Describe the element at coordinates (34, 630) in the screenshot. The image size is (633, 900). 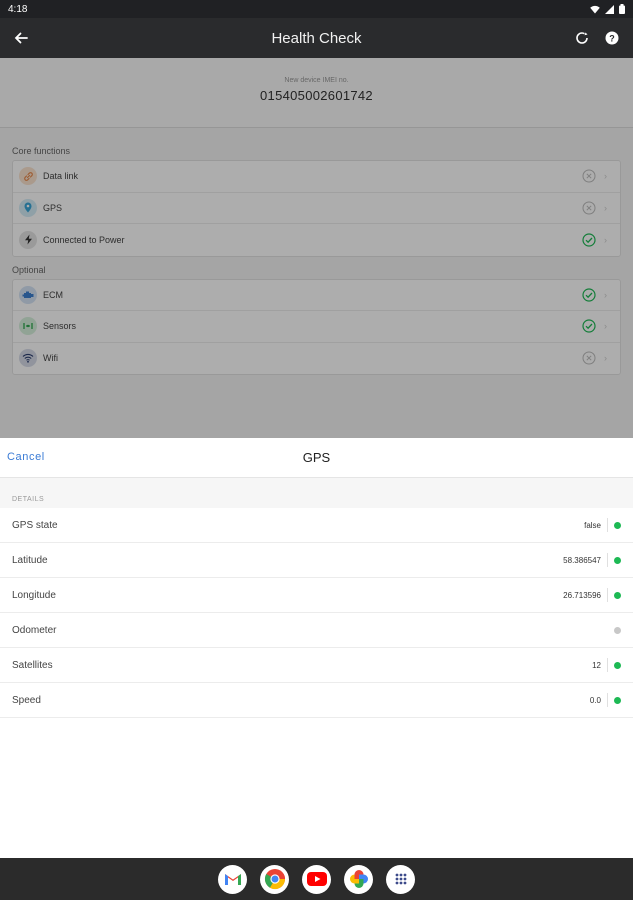
I see `detail-key: Odometer` at that location.